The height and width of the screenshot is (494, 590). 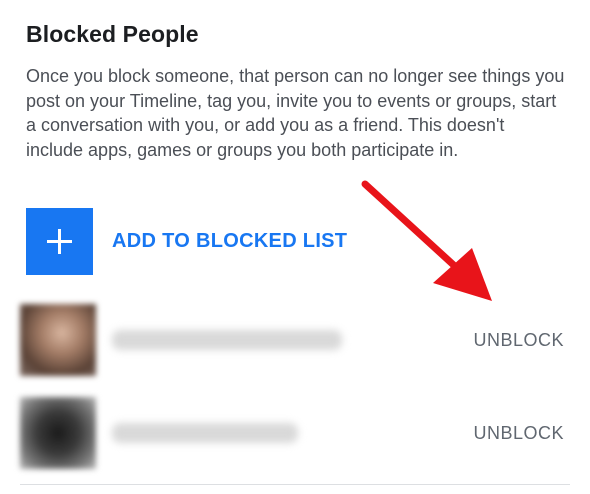 What do you see at coordinates (59, 241) in the screenshot?
I see `plus-icon` at bounding box center [59, 241].